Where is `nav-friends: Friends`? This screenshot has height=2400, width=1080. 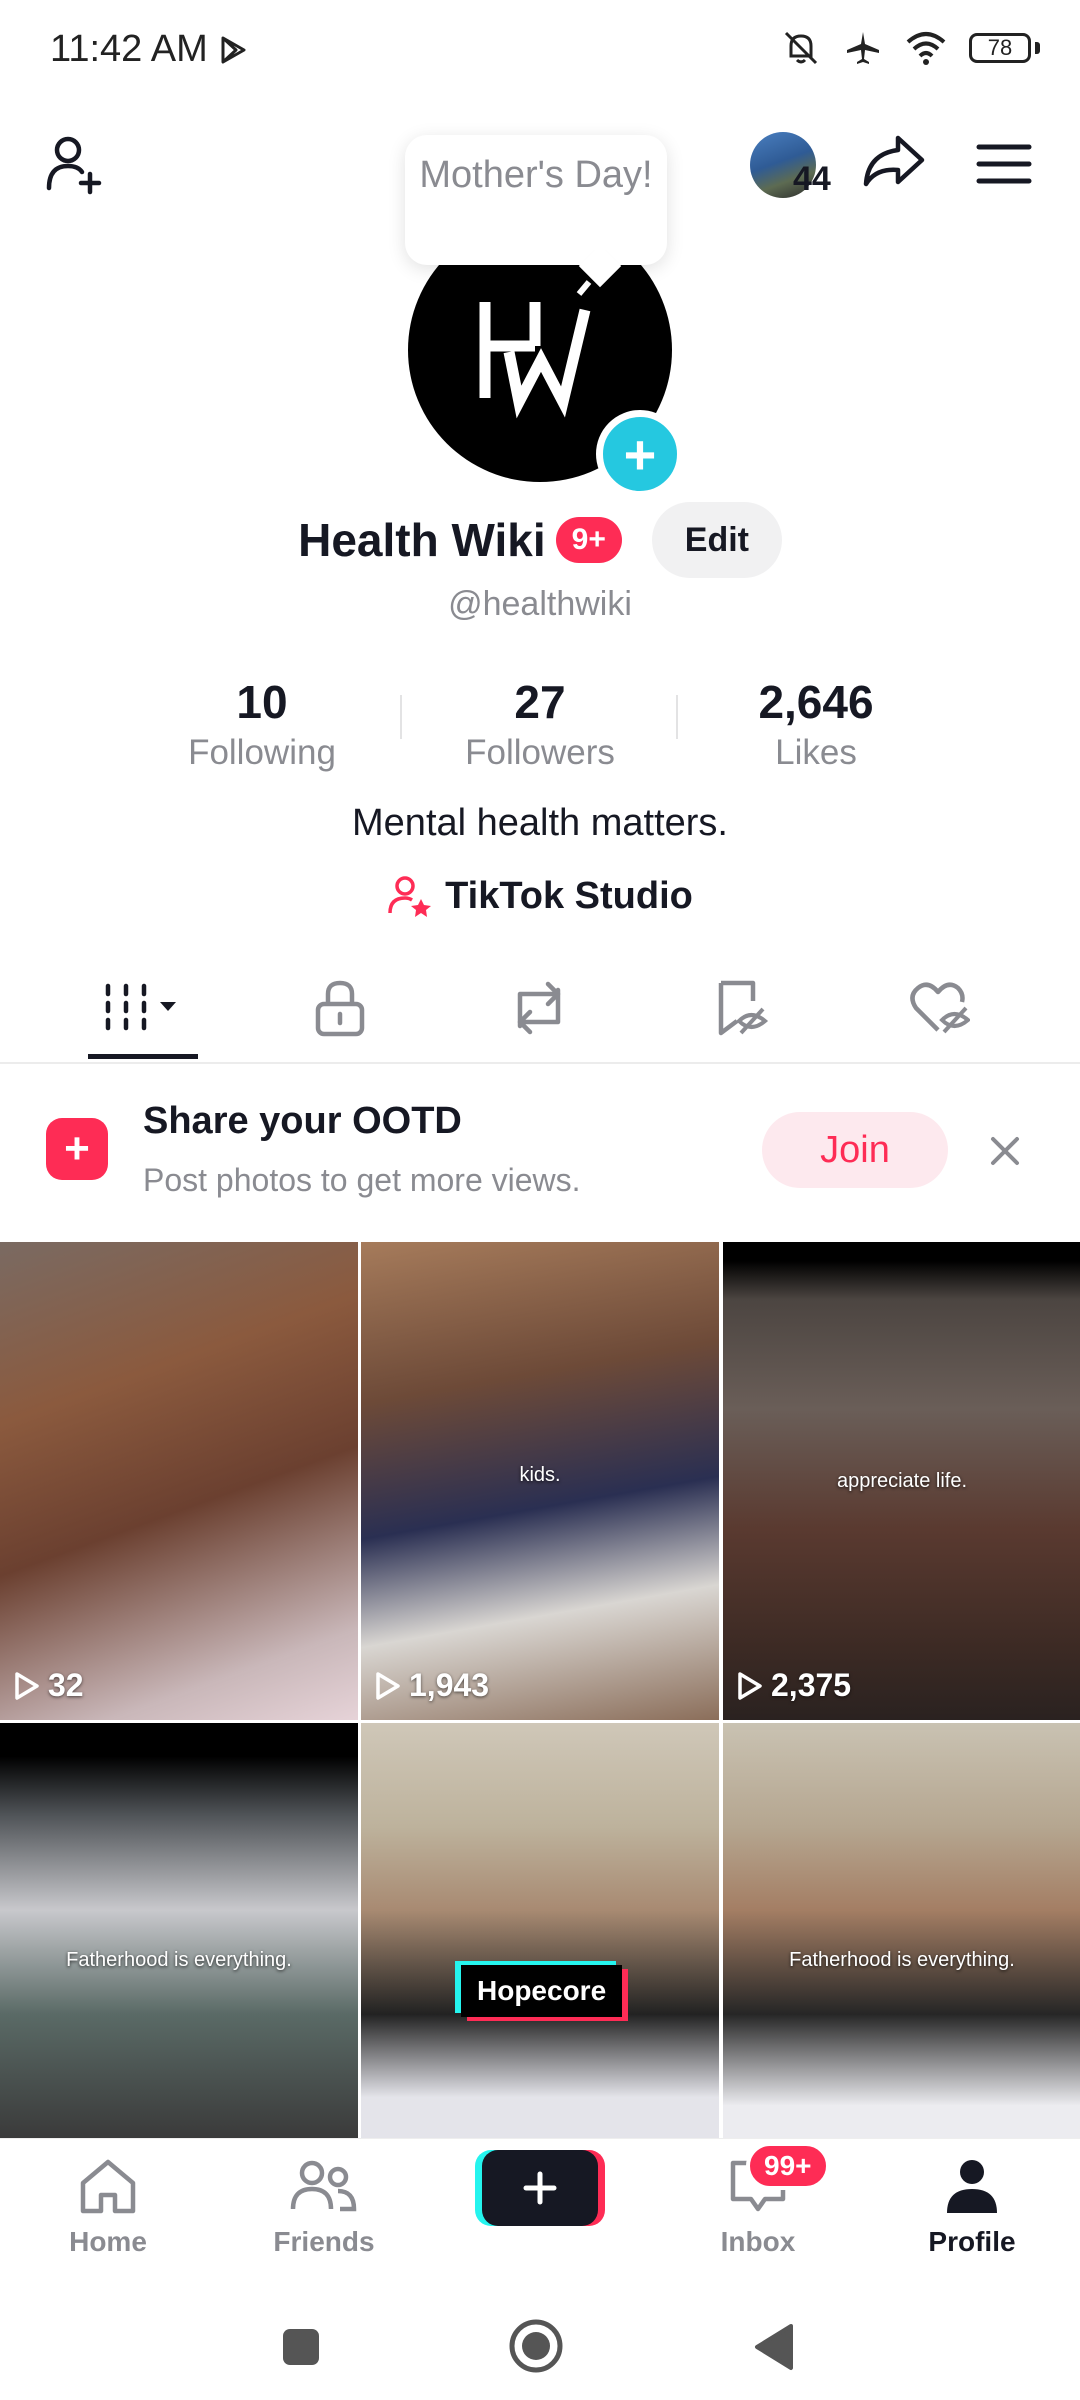 nav-friends: Friends is located at coordinates (324, 2207).